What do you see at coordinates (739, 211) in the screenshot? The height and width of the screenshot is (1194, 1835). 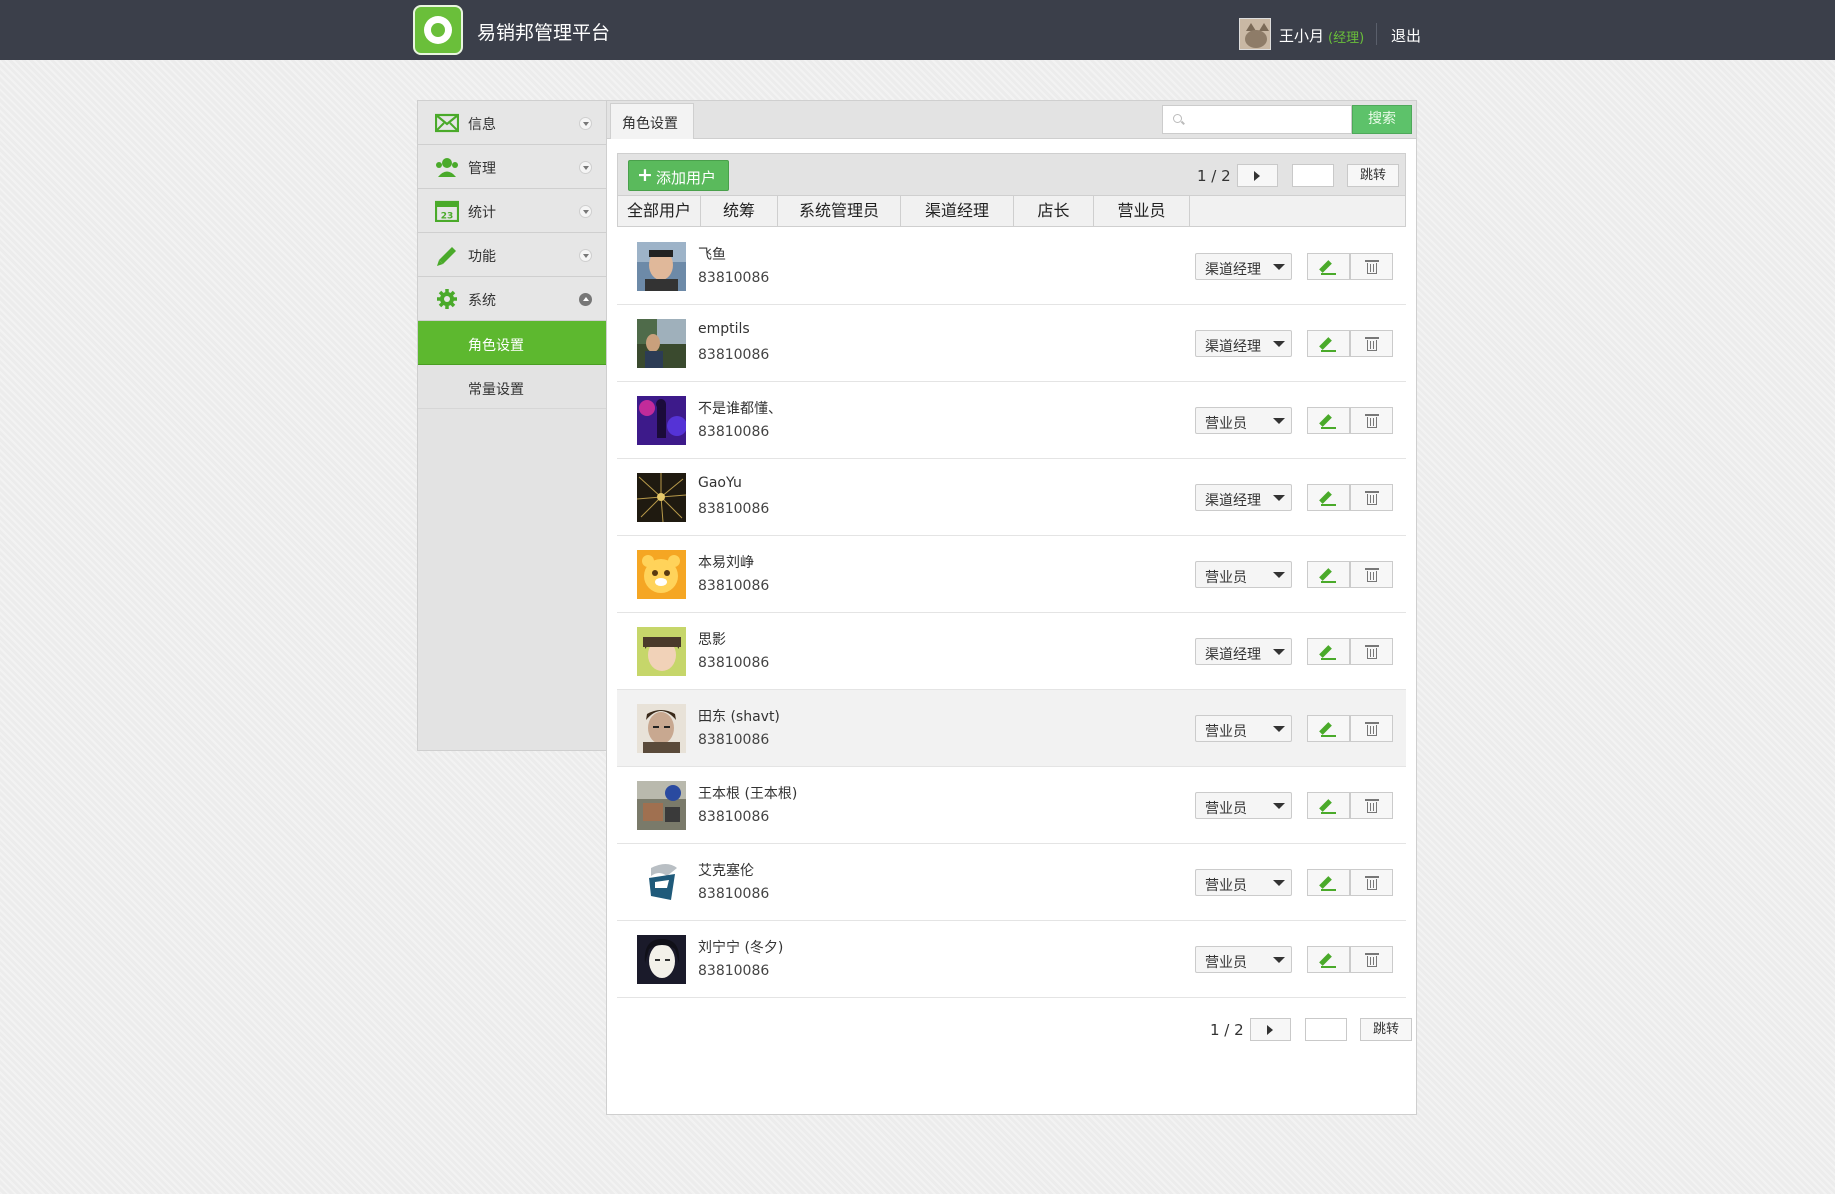 I see `filter-coordinator: 统筹` at bounding box center [739, 211].